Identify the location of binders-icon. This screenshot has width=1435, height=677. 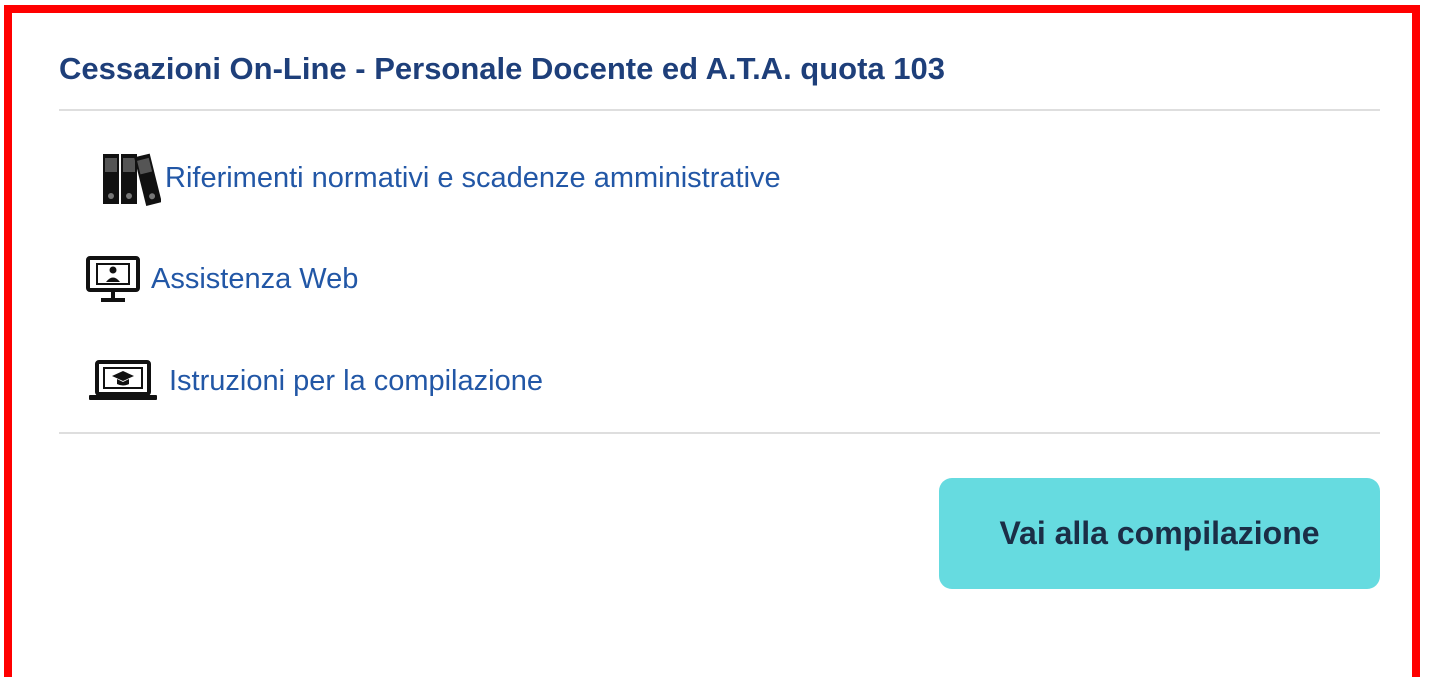
(132, 179).